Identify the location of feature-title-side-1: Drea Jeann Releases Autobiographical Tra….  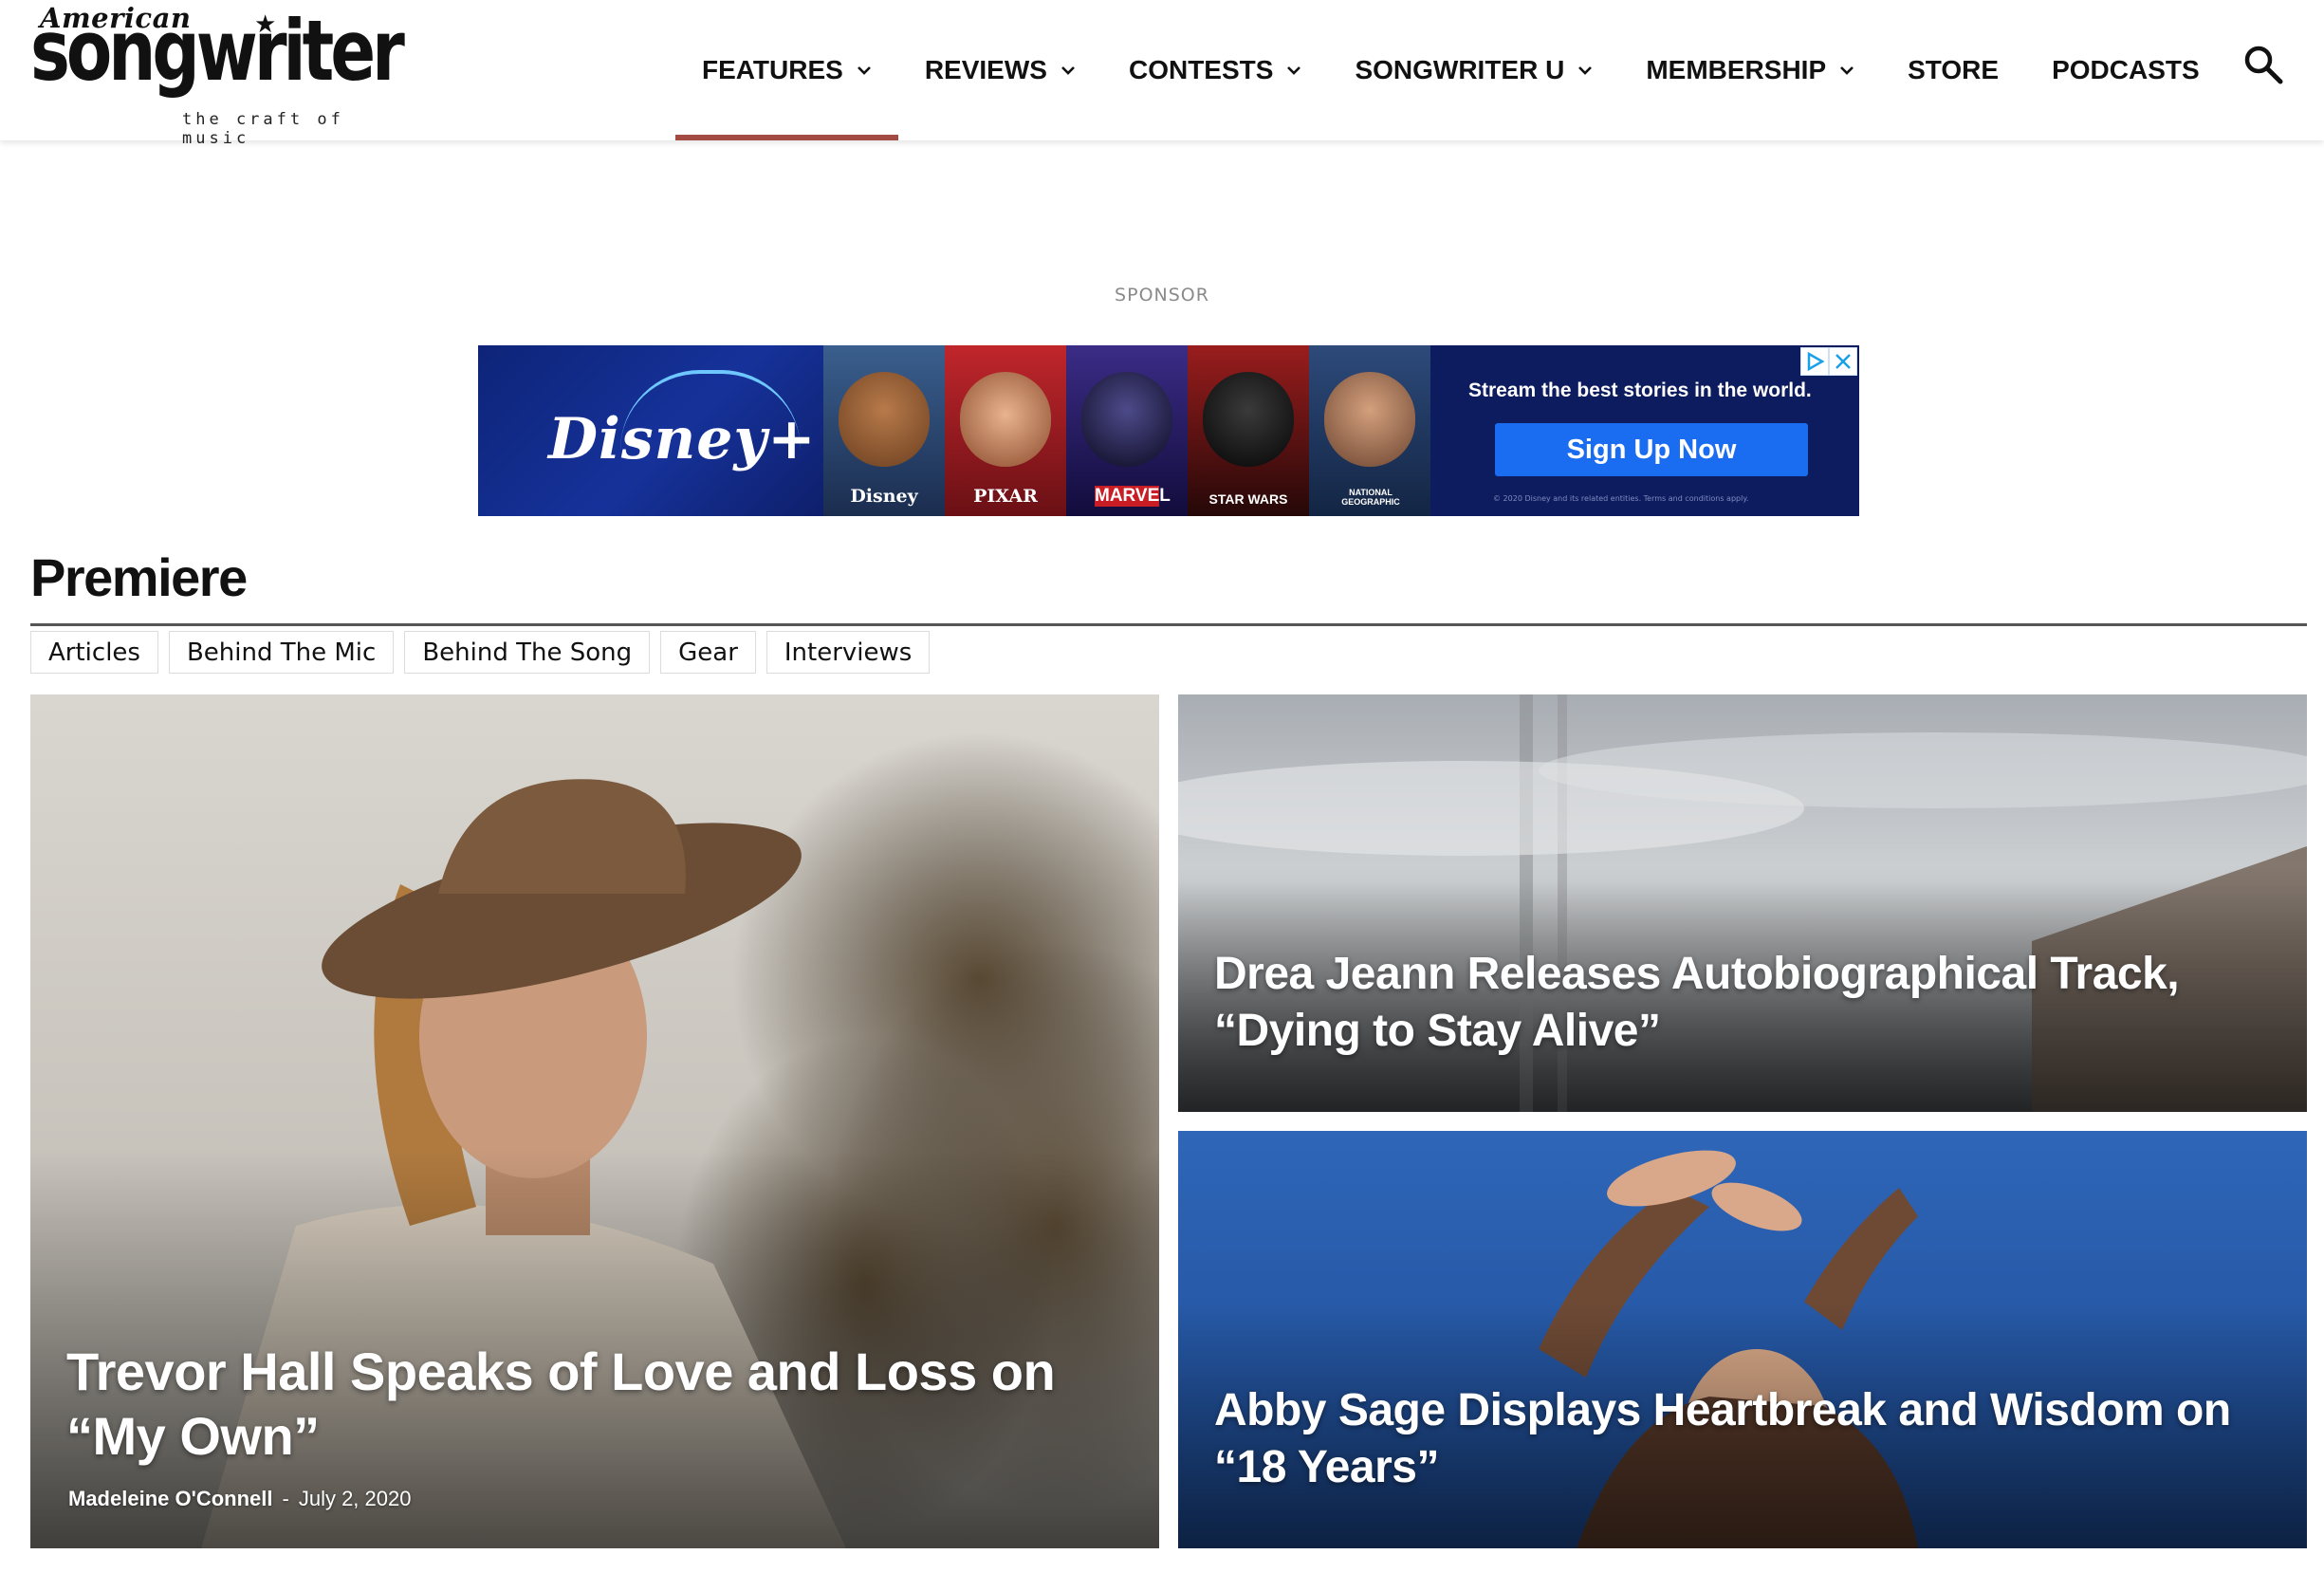
(1732, 1003).